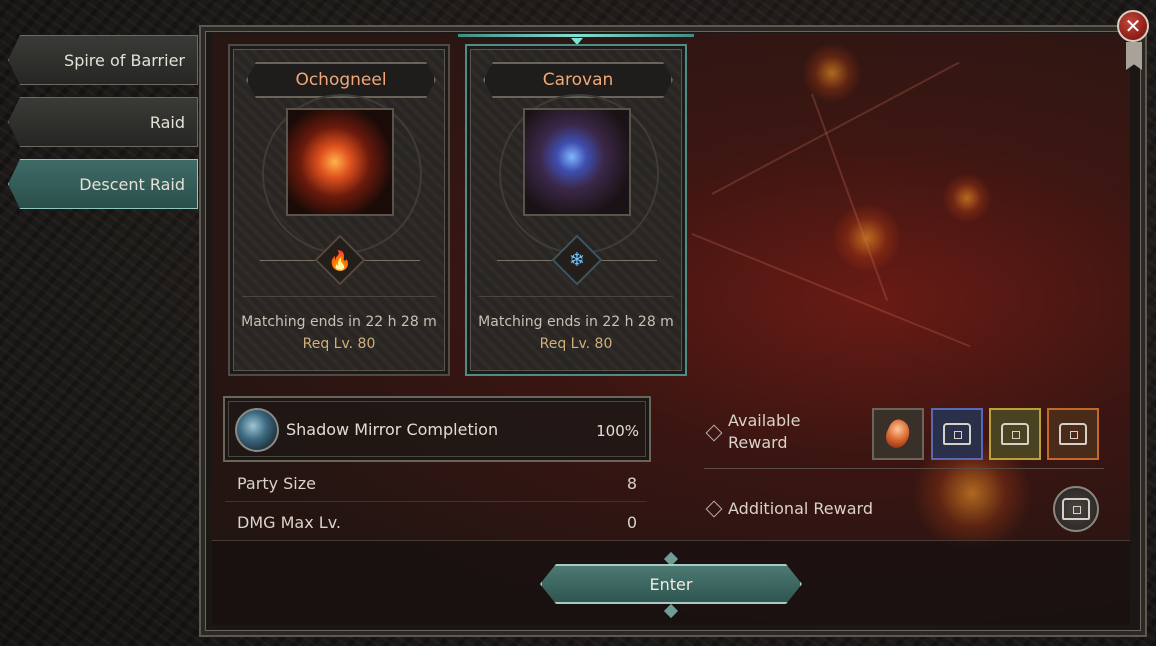 The image size is (1156, 646). I want to click on enter-button: Enter, so click(671, 584).